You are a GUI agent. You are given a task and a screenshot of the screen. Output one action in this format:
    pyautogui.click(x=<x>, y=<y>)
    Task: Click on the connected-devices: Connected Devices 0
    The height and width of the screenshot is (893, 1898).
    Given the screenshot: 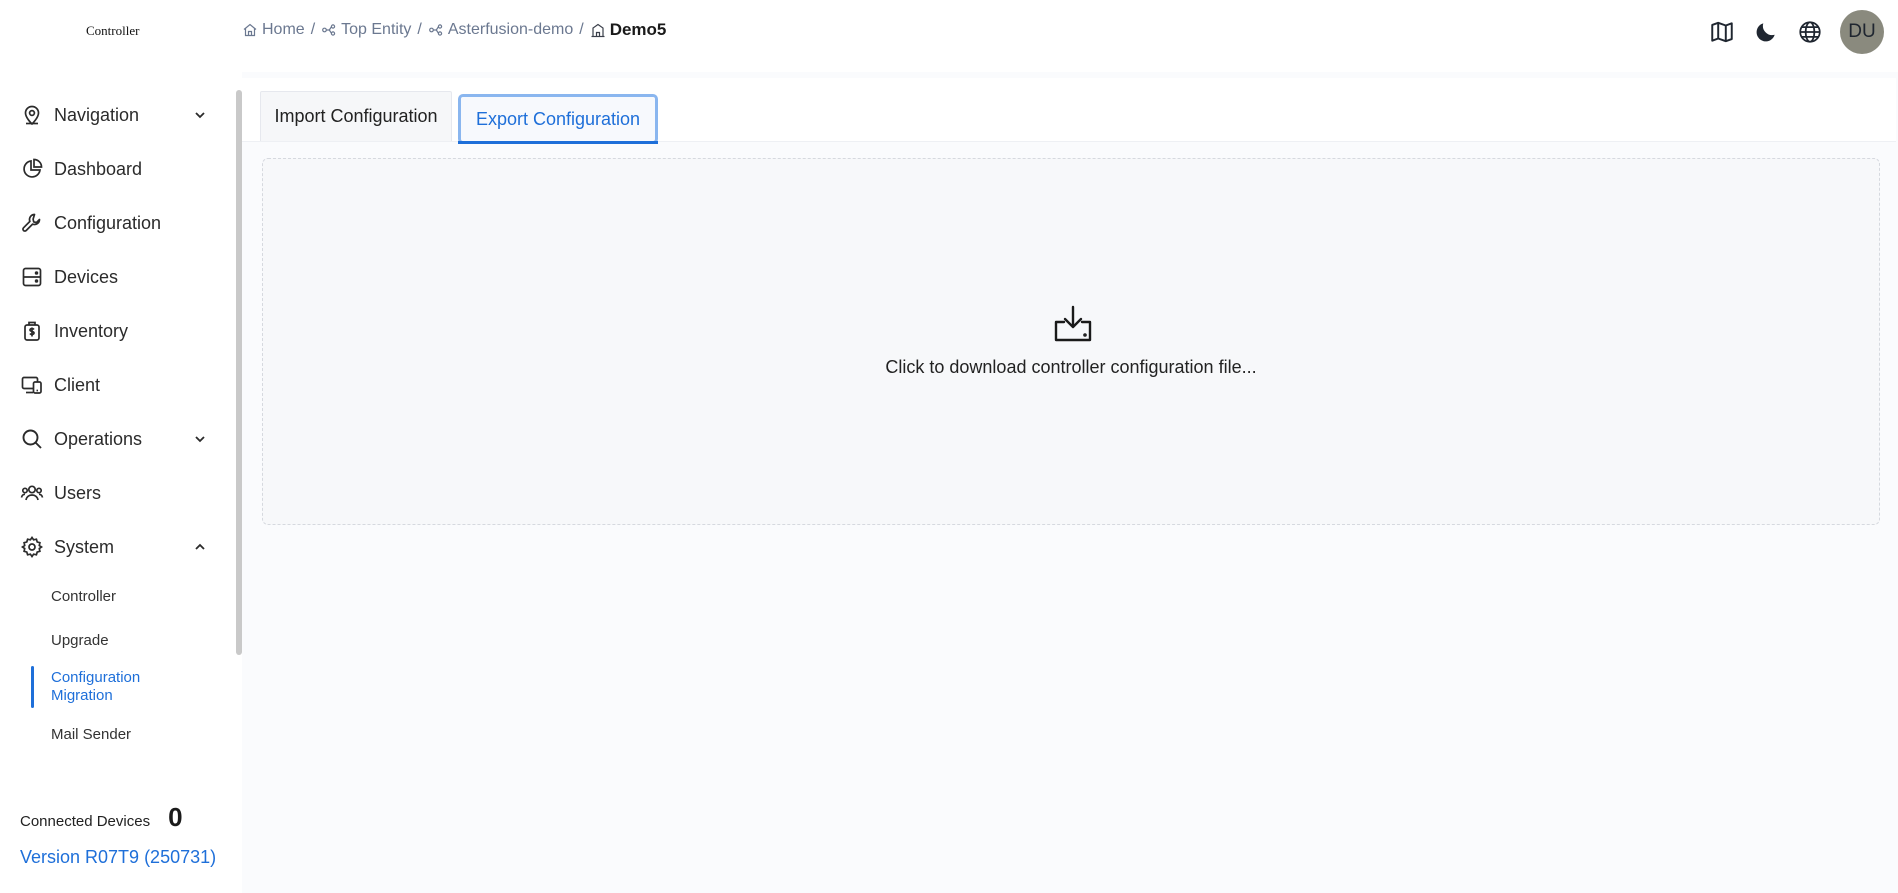 What is the action you would take?
    pyautogui.click(x=118, y=817)
    